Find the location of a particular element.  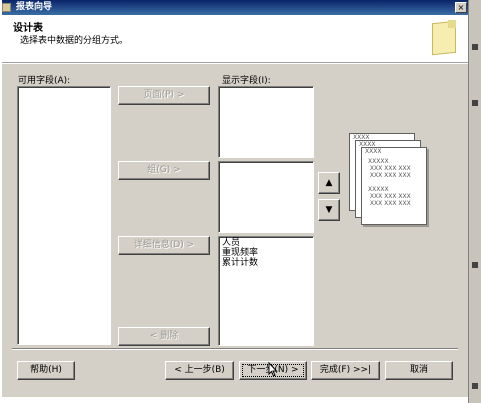

wizard-app-icon is located at coordinates (6, 7).